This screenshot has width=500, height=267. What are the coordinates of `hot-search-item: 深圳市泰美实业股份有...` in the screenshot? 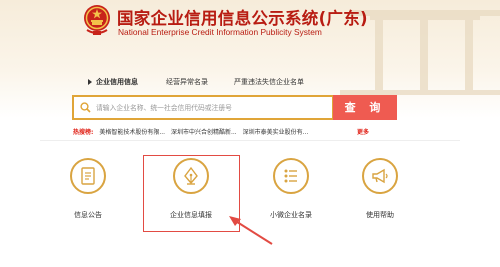 It's located at (276, 132).